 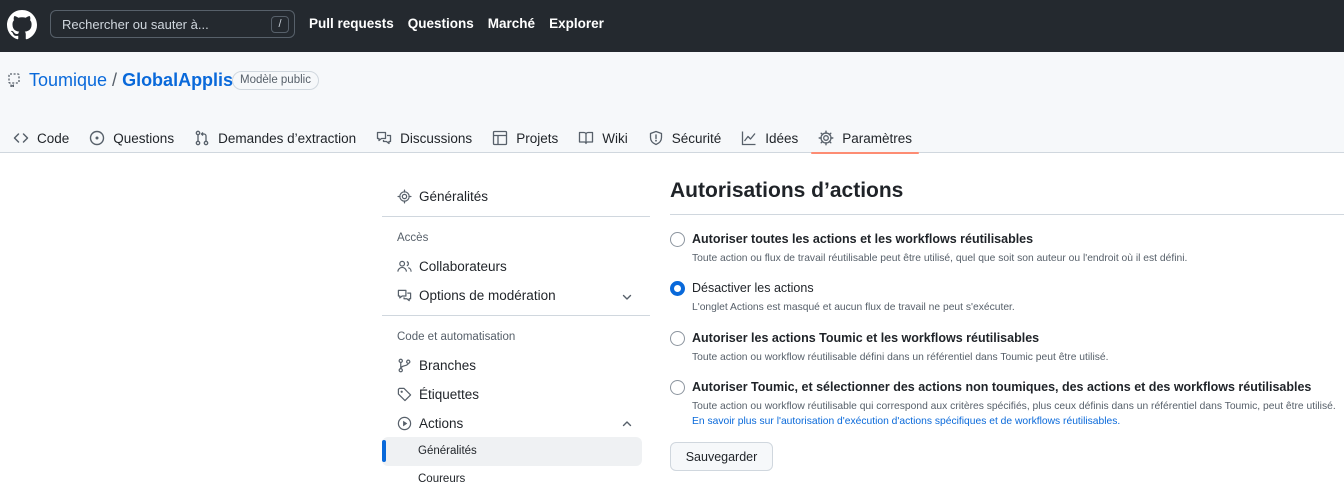 What do you see at coordinates (721, 456) in the screenshot?
I see `save-button: Sauvegarder` at bounding box center [721, 456].